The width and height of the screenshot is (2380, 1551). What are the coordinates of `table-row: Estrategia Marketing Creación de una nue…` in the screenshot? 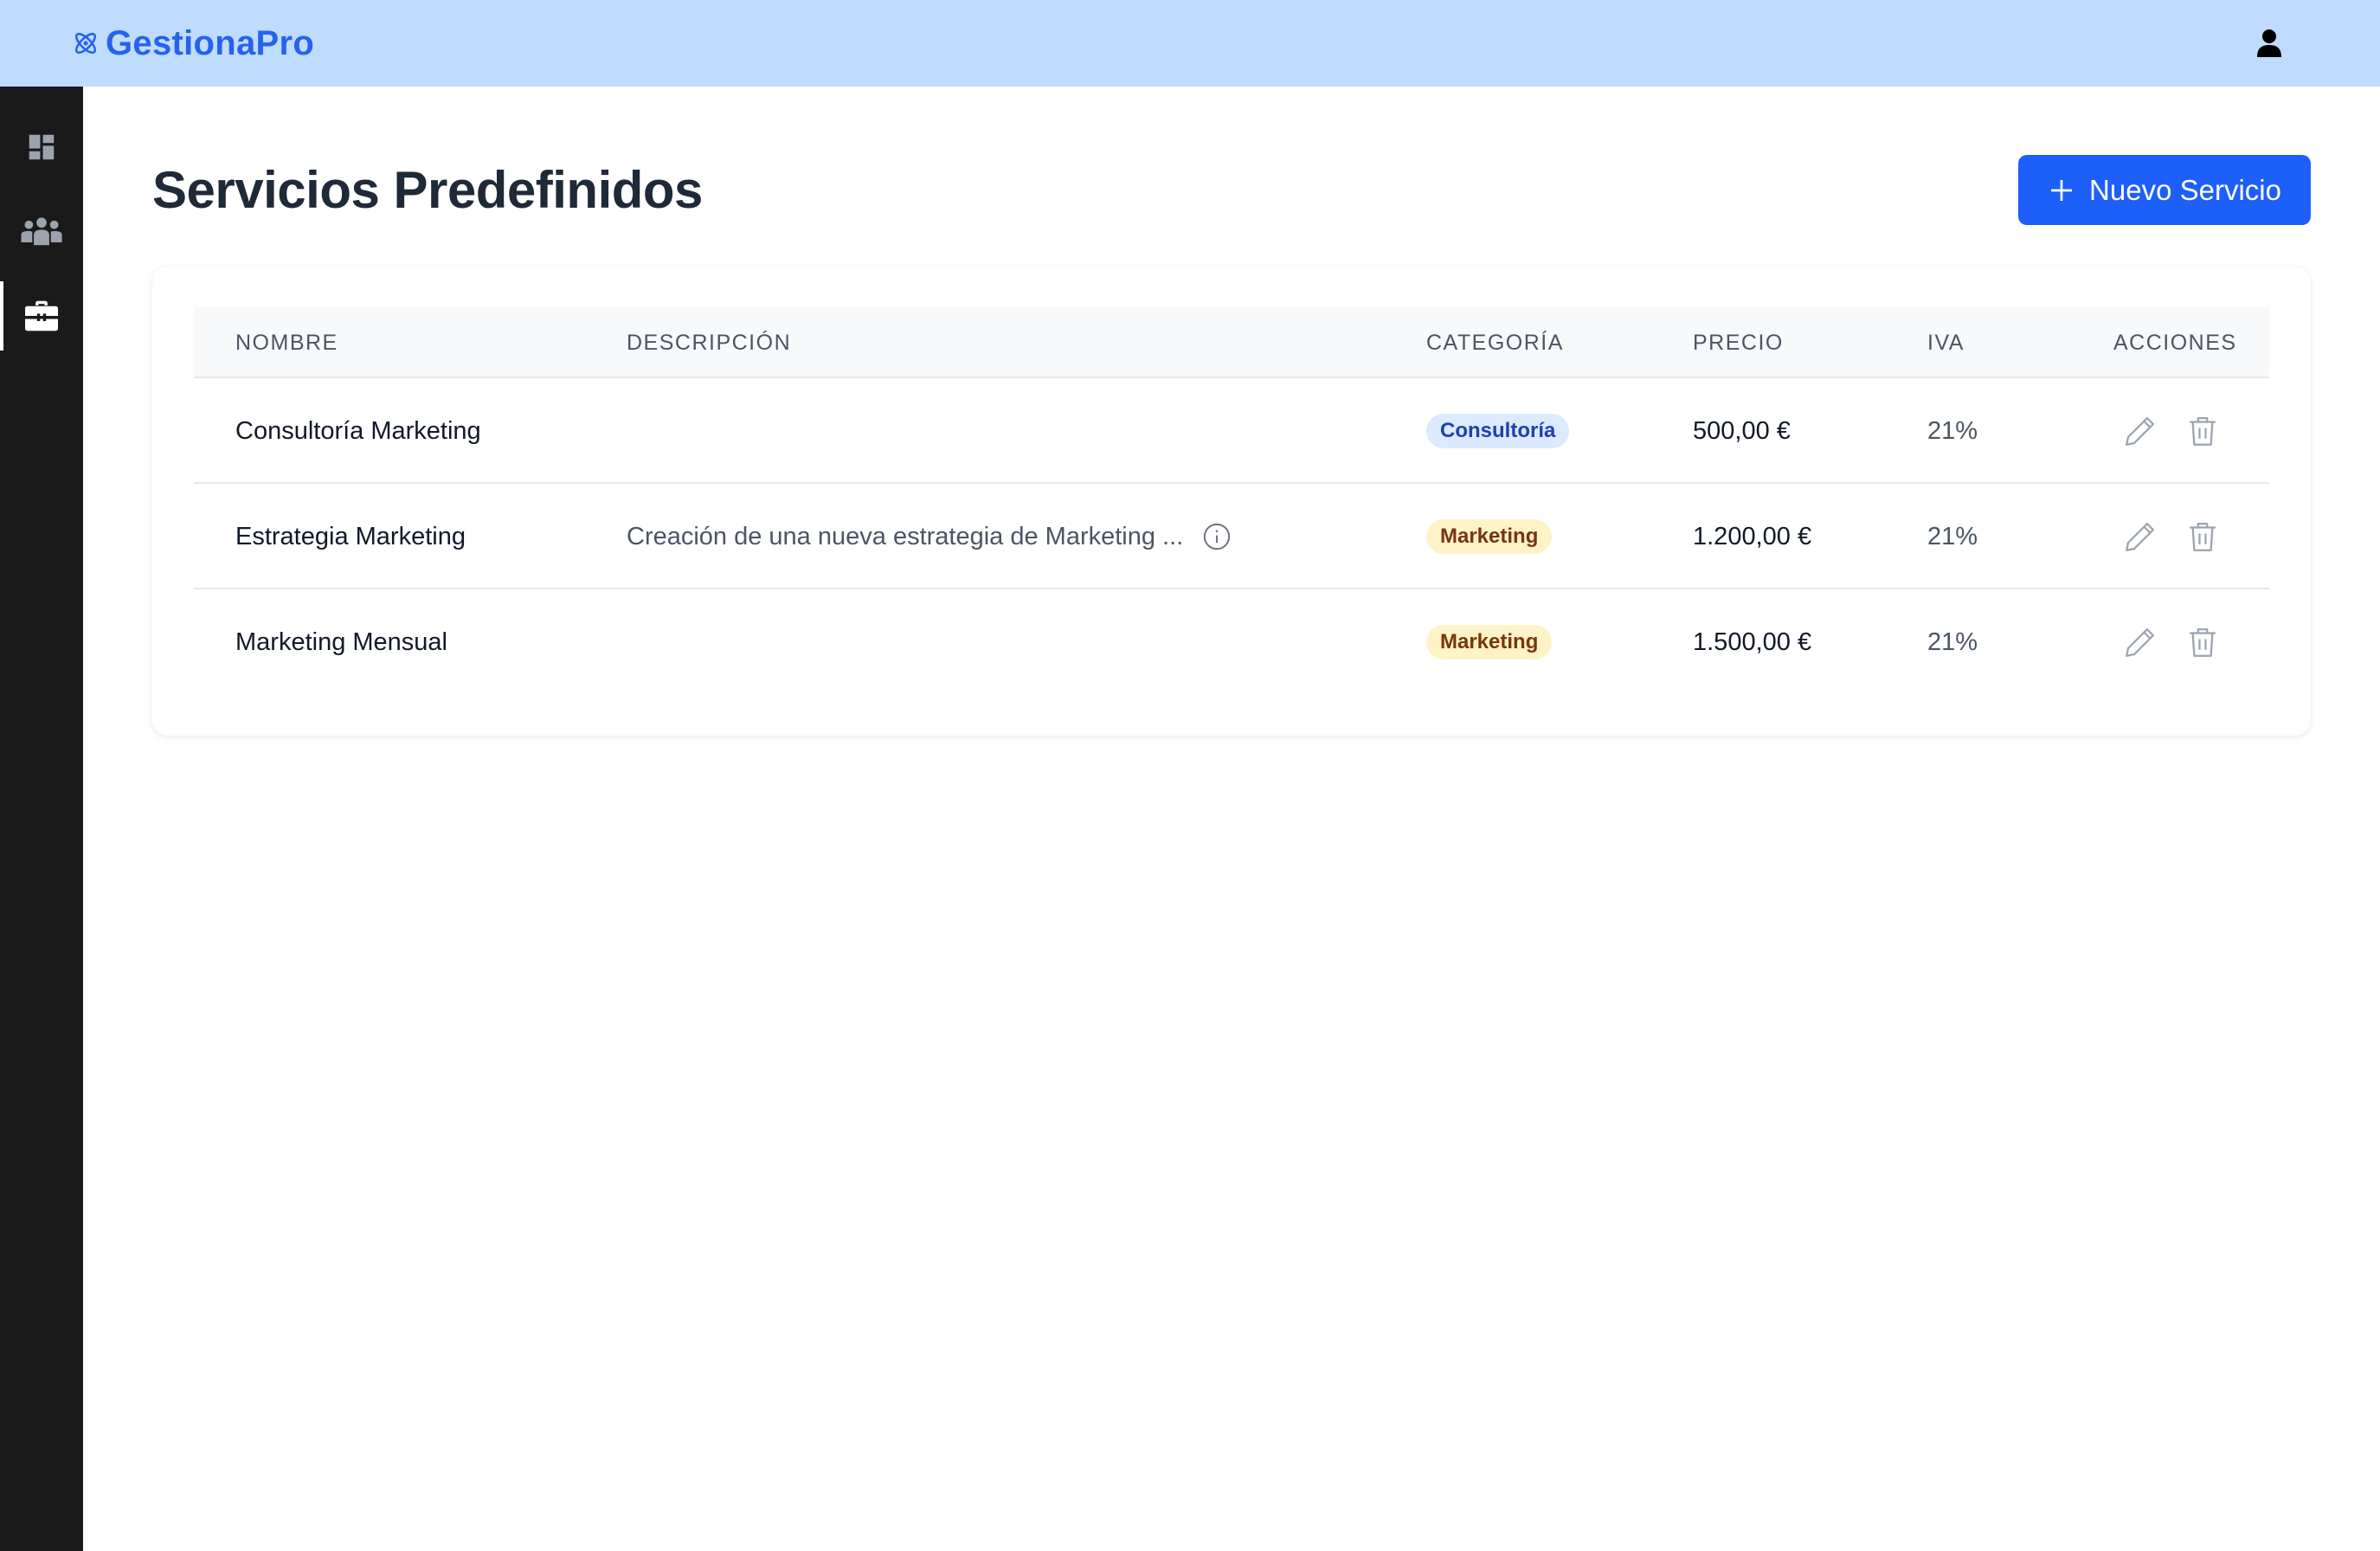 It's located at (1231, 536).